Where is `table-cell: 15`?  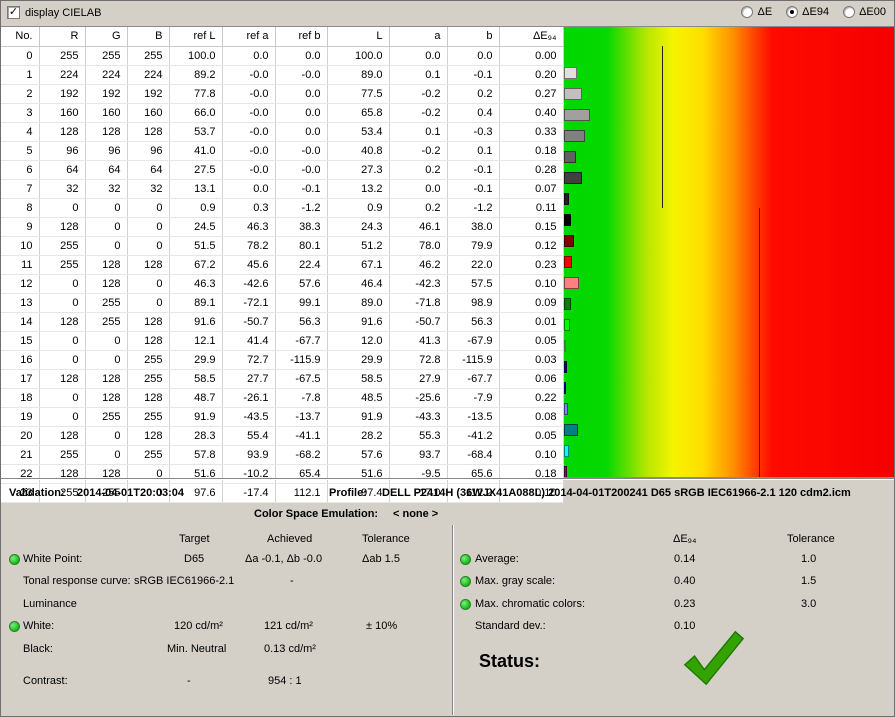
table-cell: 15 is located at coordinates (20, 341).